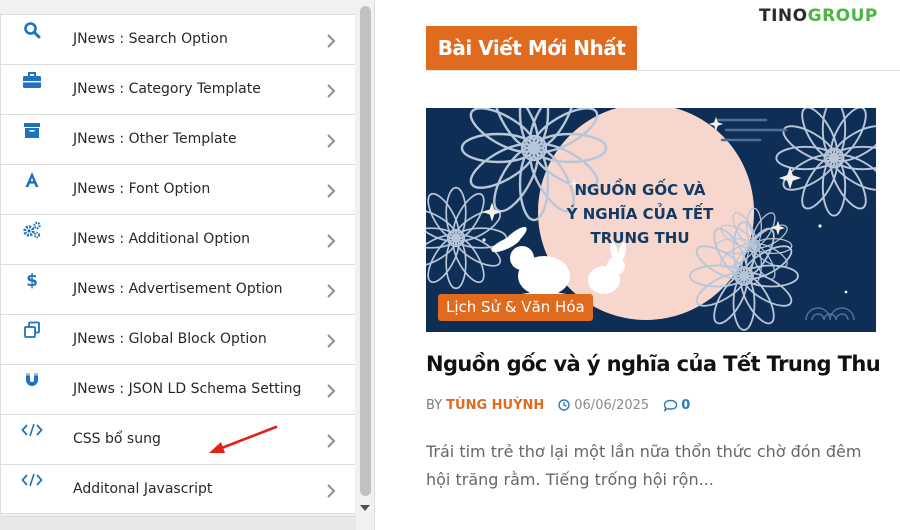 The height and width of the screenshot is (530, 900). I want to click on menu-item-label: JNews : Other Template, so click(155, 139).